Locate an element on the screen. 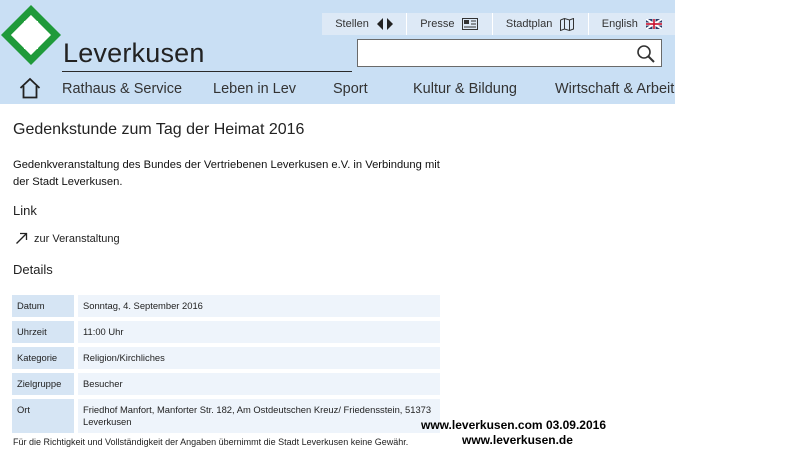  topbar-item-stadtplan: Stadtplan is located at coordinates (539, 24).